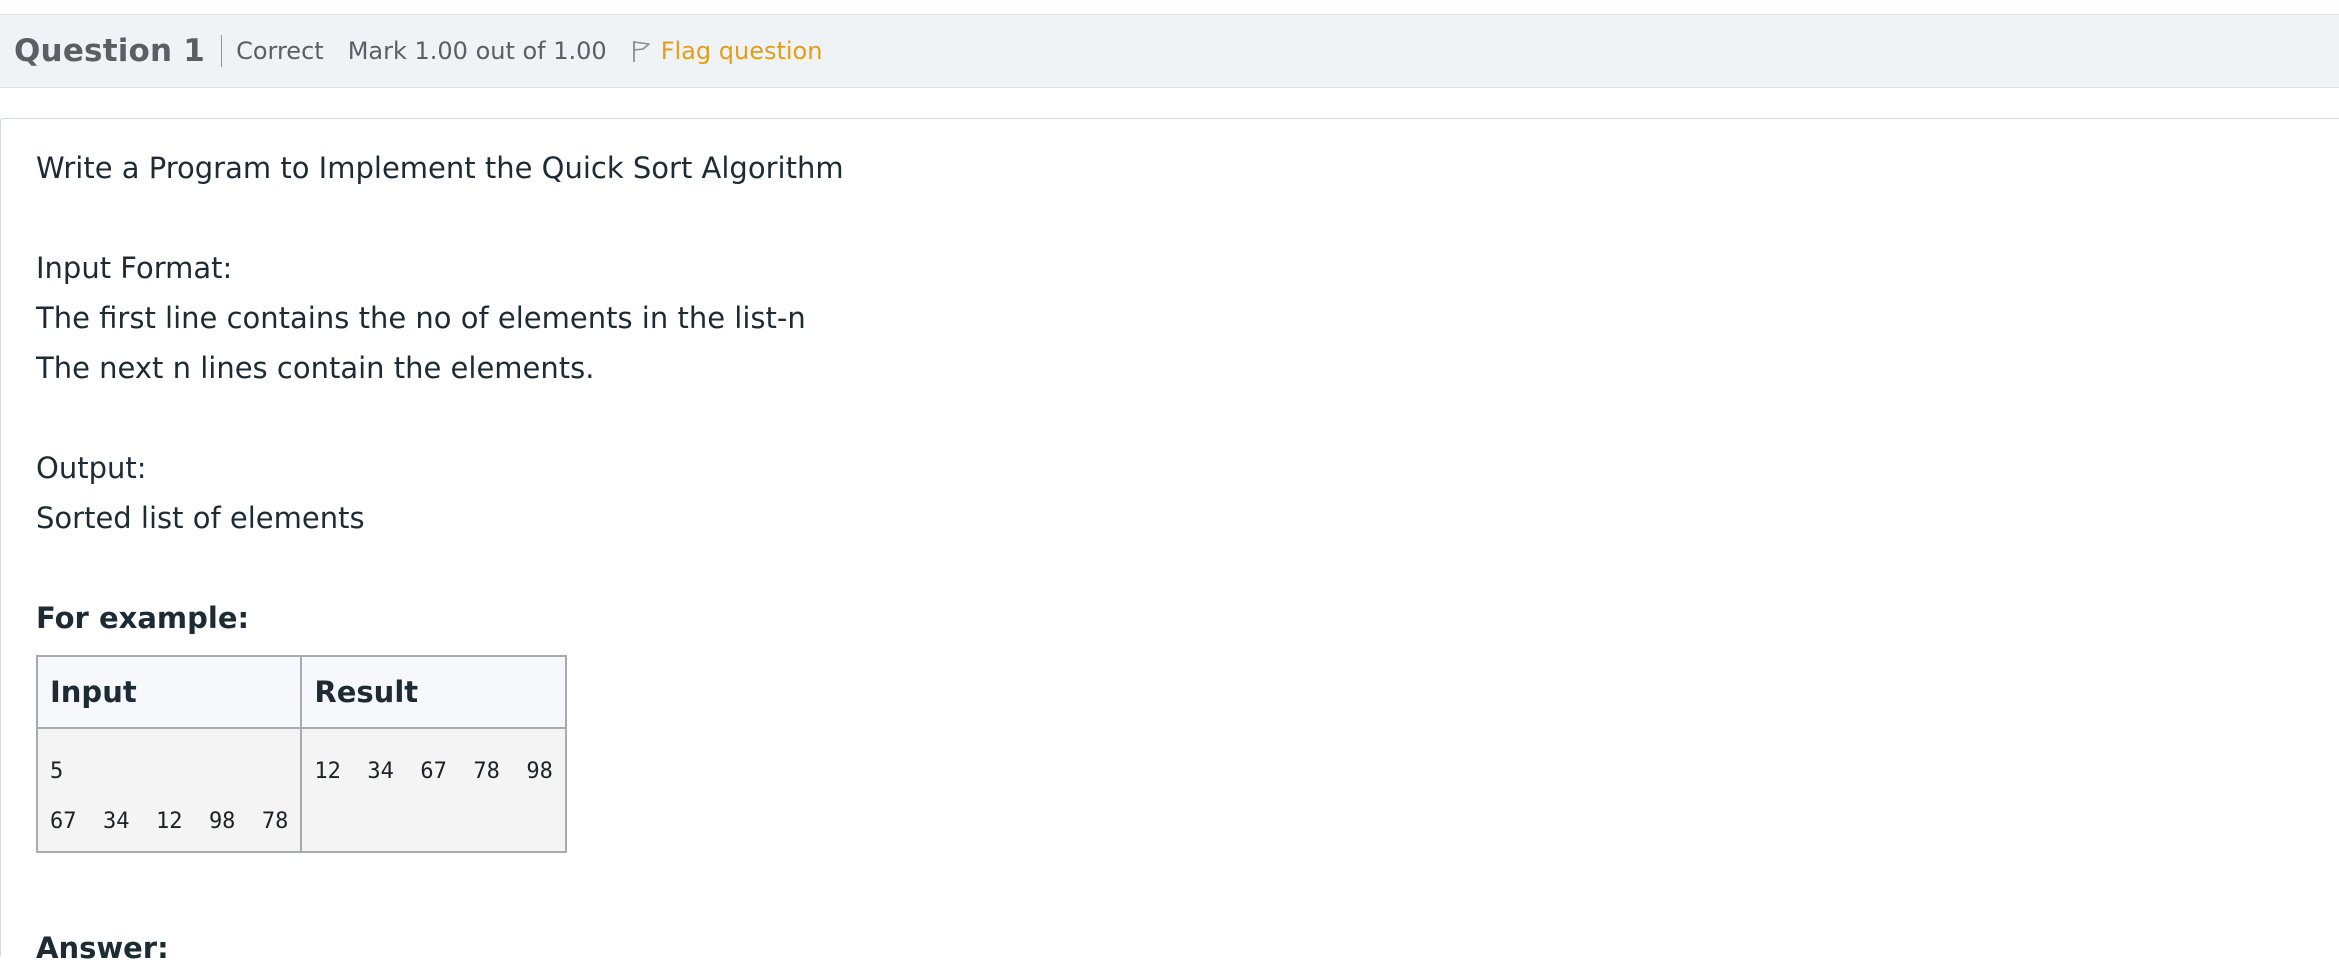 The height and width of the screenshot is (965, 2339). What do you see at coordinates (169, 692) in the screenshot?
I see `column-header-input: Input` at bounding box center [169, 692].